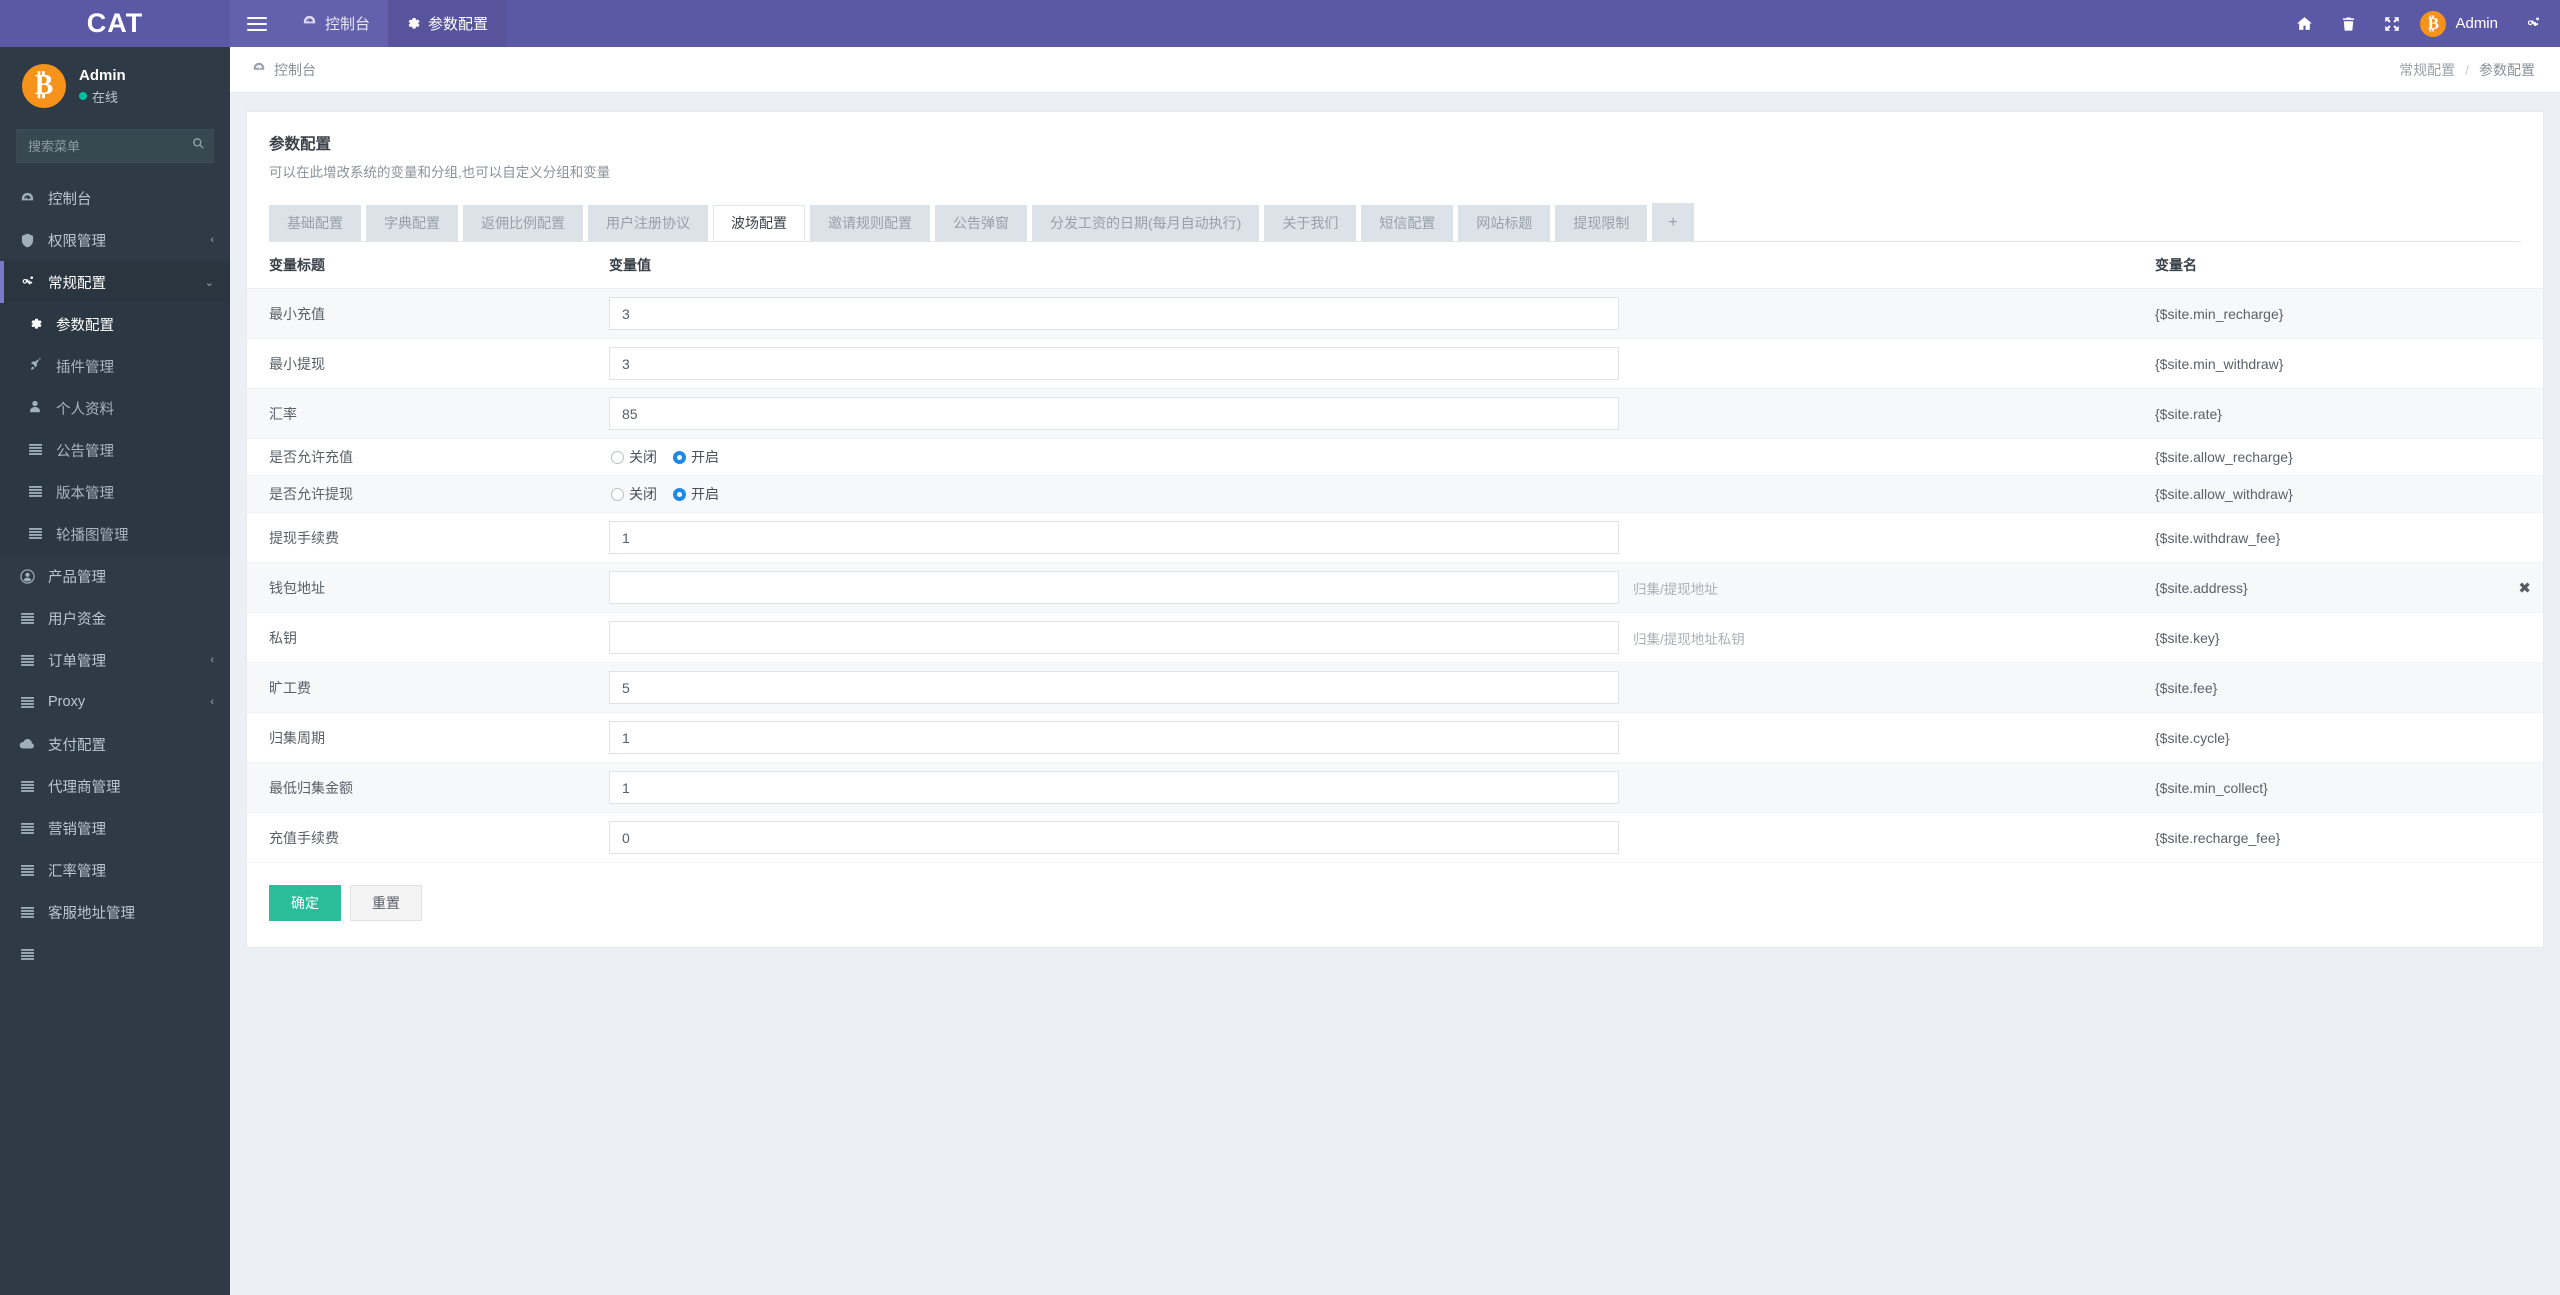 The image size is (2560, 1295). I want to click on config-tab: 提现限制, so click(1601, 223).